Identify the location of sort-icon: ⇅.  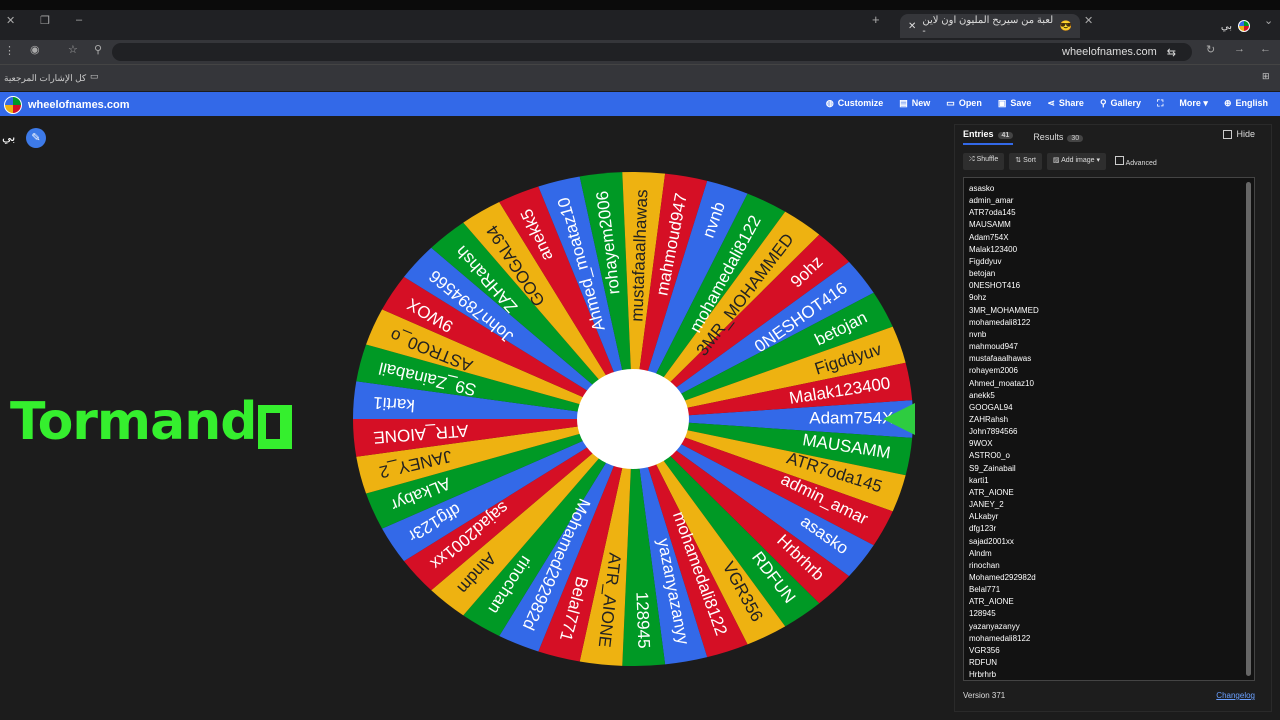
(1018, 160).